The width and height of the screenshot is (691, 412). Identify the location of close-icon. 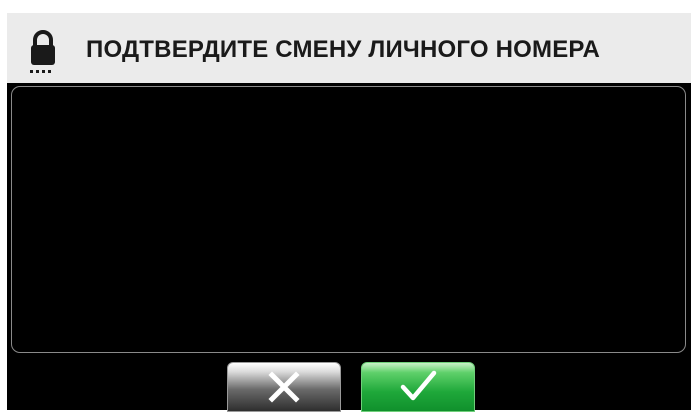
(284, 387).